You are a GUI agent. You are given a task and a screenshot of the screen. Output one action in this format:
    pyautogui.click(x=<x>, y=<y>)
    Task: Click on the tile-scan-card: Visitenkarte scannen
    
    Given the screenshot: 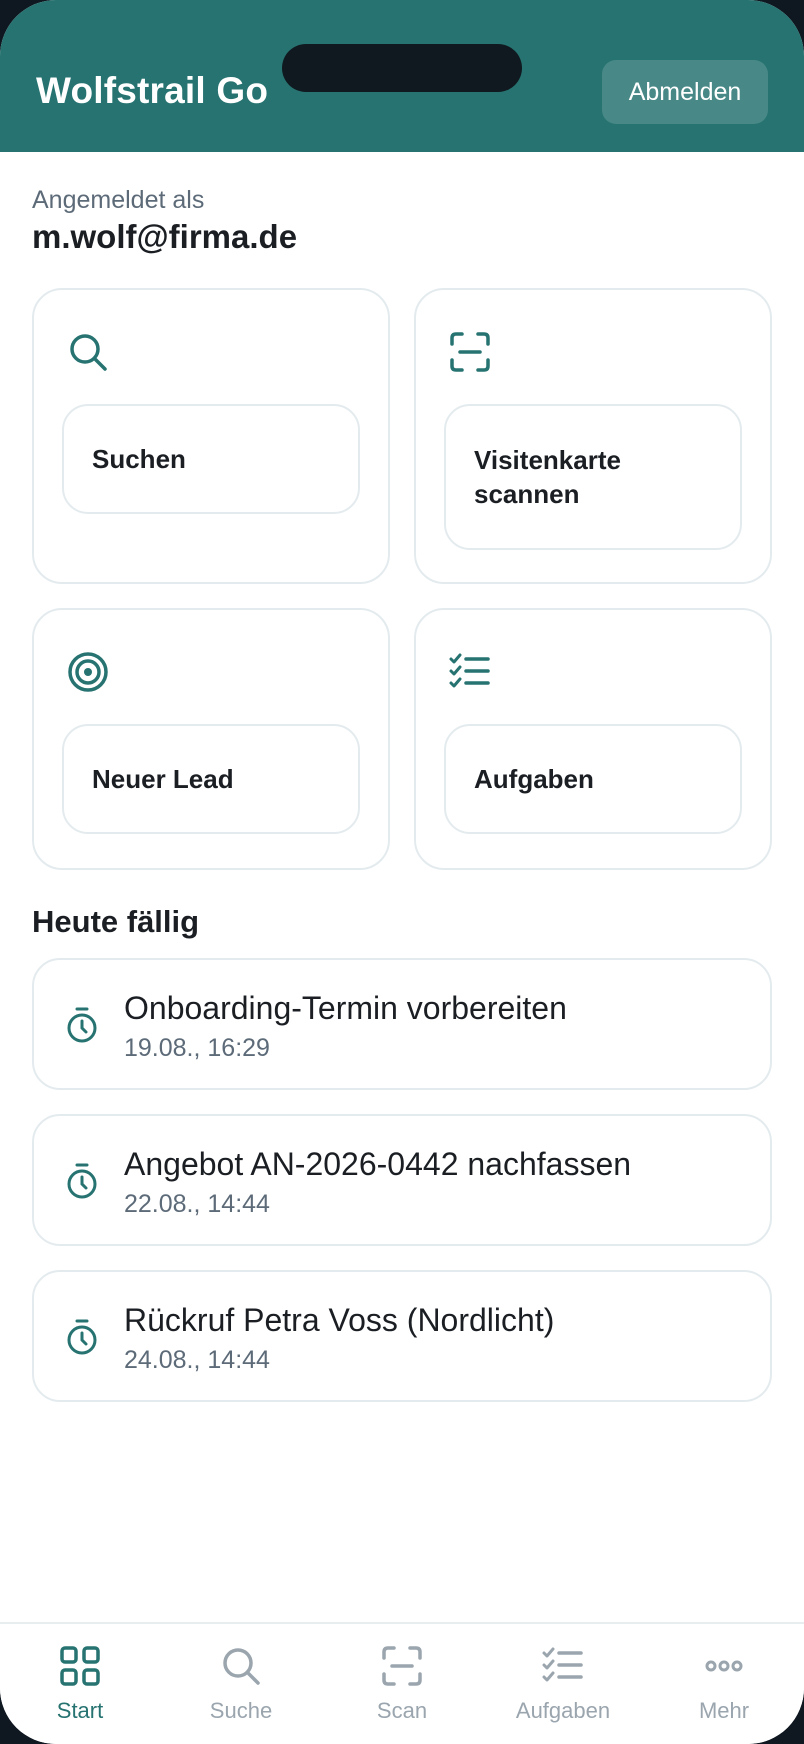 What is the action you would take?
    pyautogui.click(x=593, y=436)
    